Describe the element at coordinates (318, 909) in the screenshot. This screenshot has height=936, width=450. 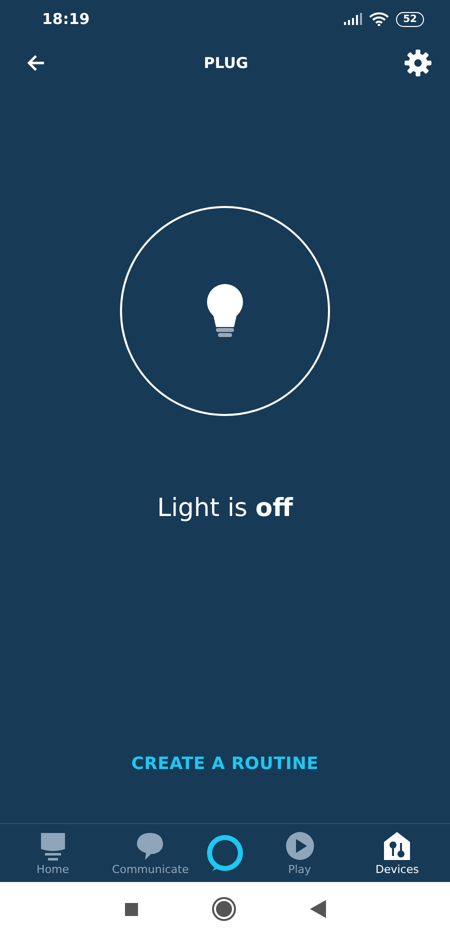
I see `back-nav-button` at that location.